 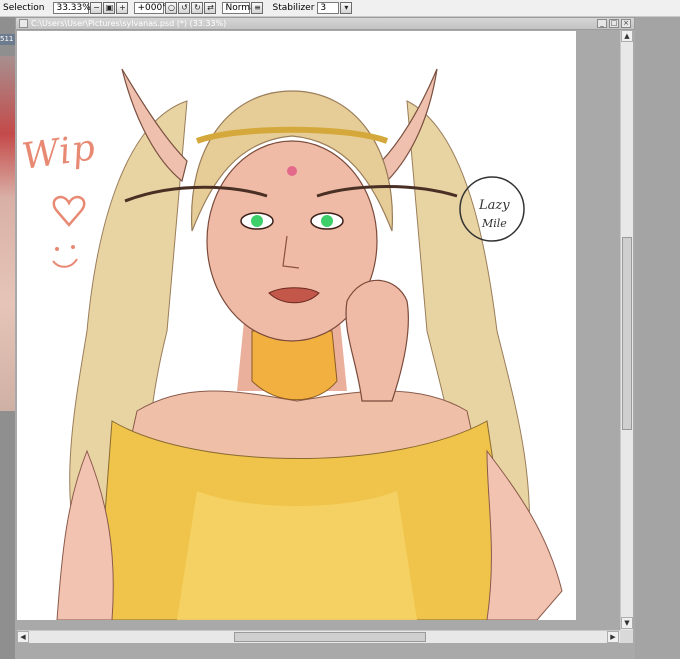 What do you see at coordinates (627, 36) in the screenshot?
I see `scroll-up-icon: ▲` at bounding box center [627, 36].